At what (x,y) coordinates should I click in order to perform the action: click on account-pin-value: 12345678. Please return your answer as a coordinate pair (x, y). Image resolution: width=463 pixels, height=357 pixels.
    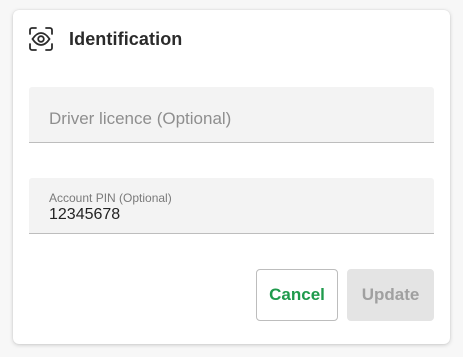
    Looking at the image, I should click on (85, 214).